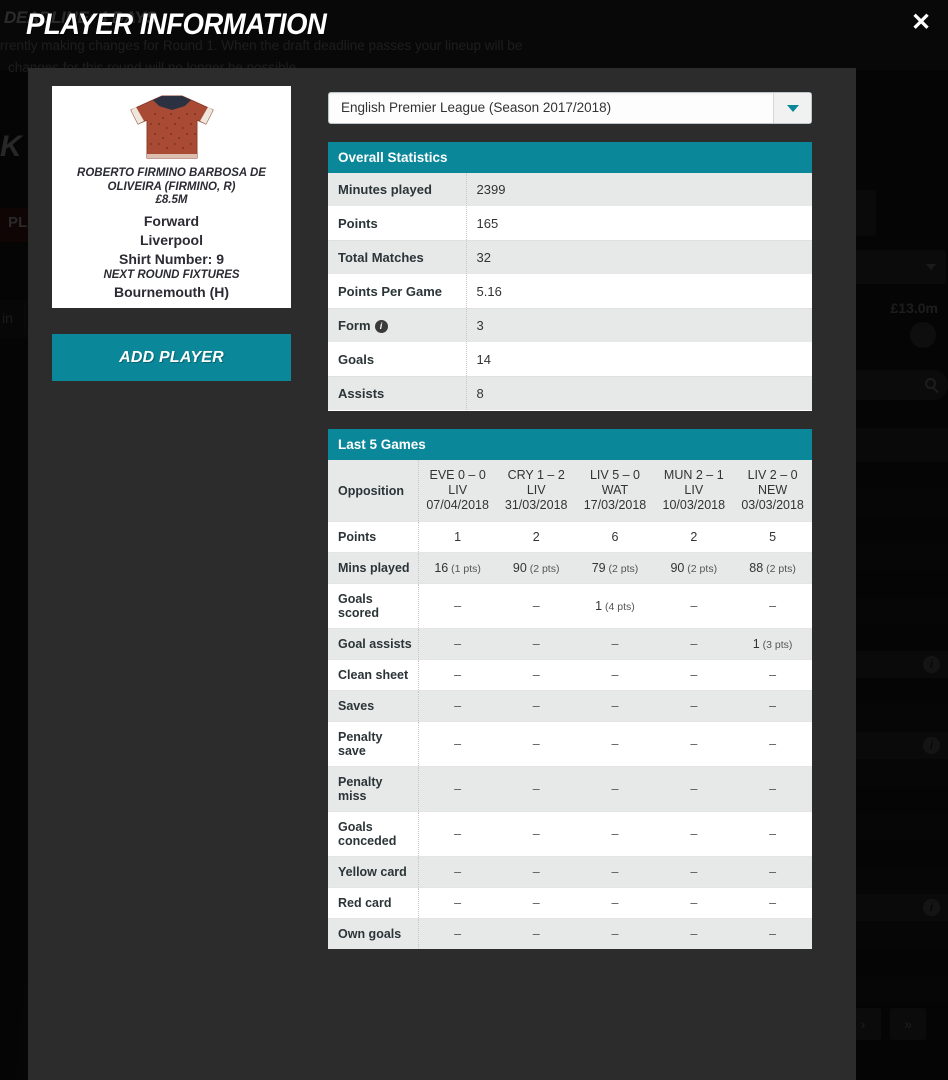  I want to click on opposition-score: EVE 0 – 0 LIV, so click(457, 482).